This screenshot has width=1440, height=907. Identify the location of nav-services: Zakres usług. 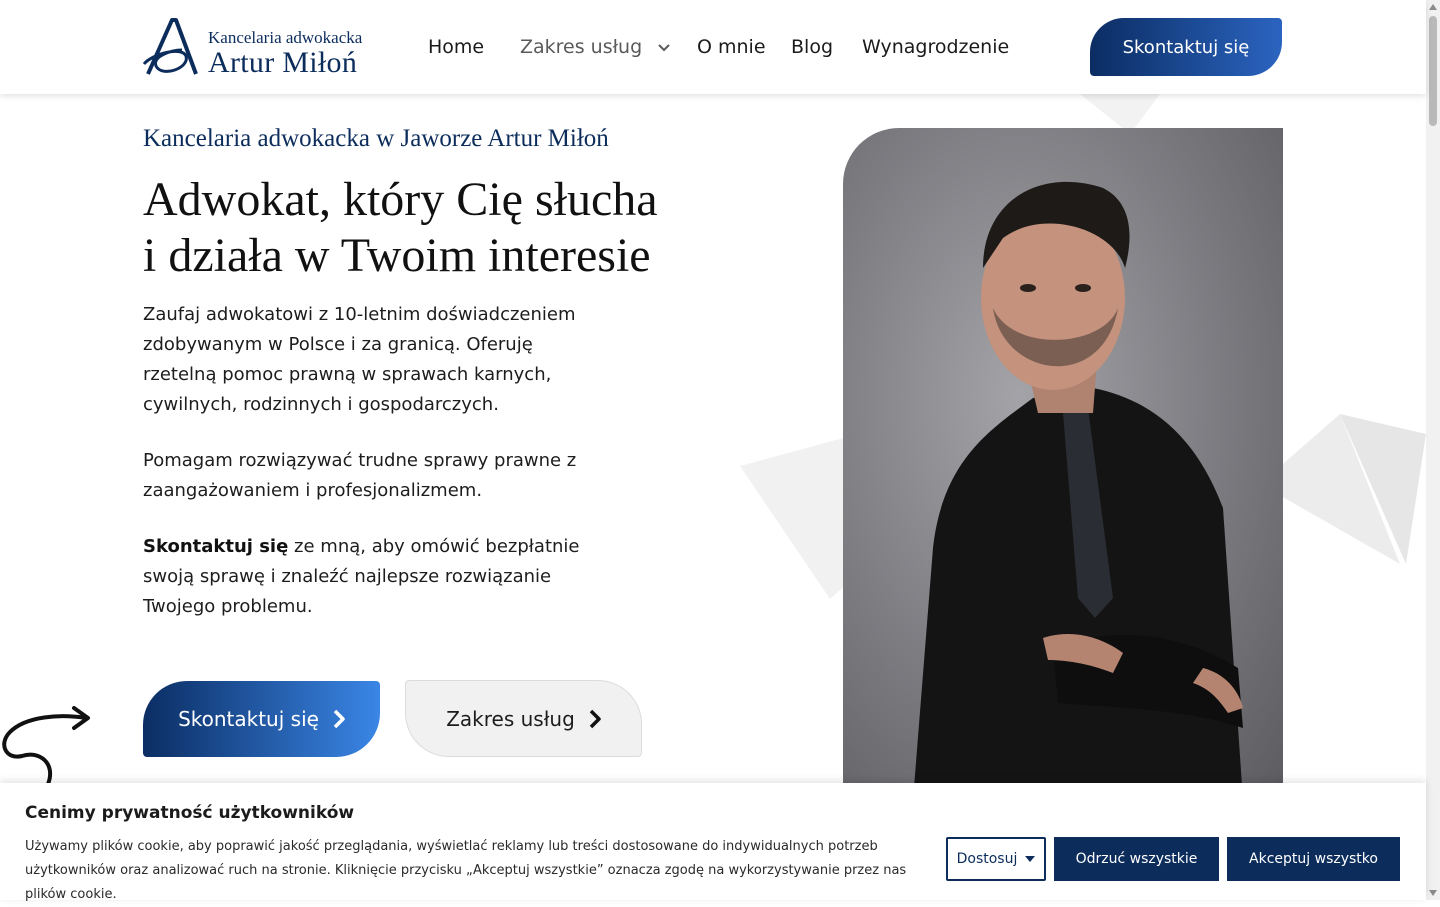
(595, 47).